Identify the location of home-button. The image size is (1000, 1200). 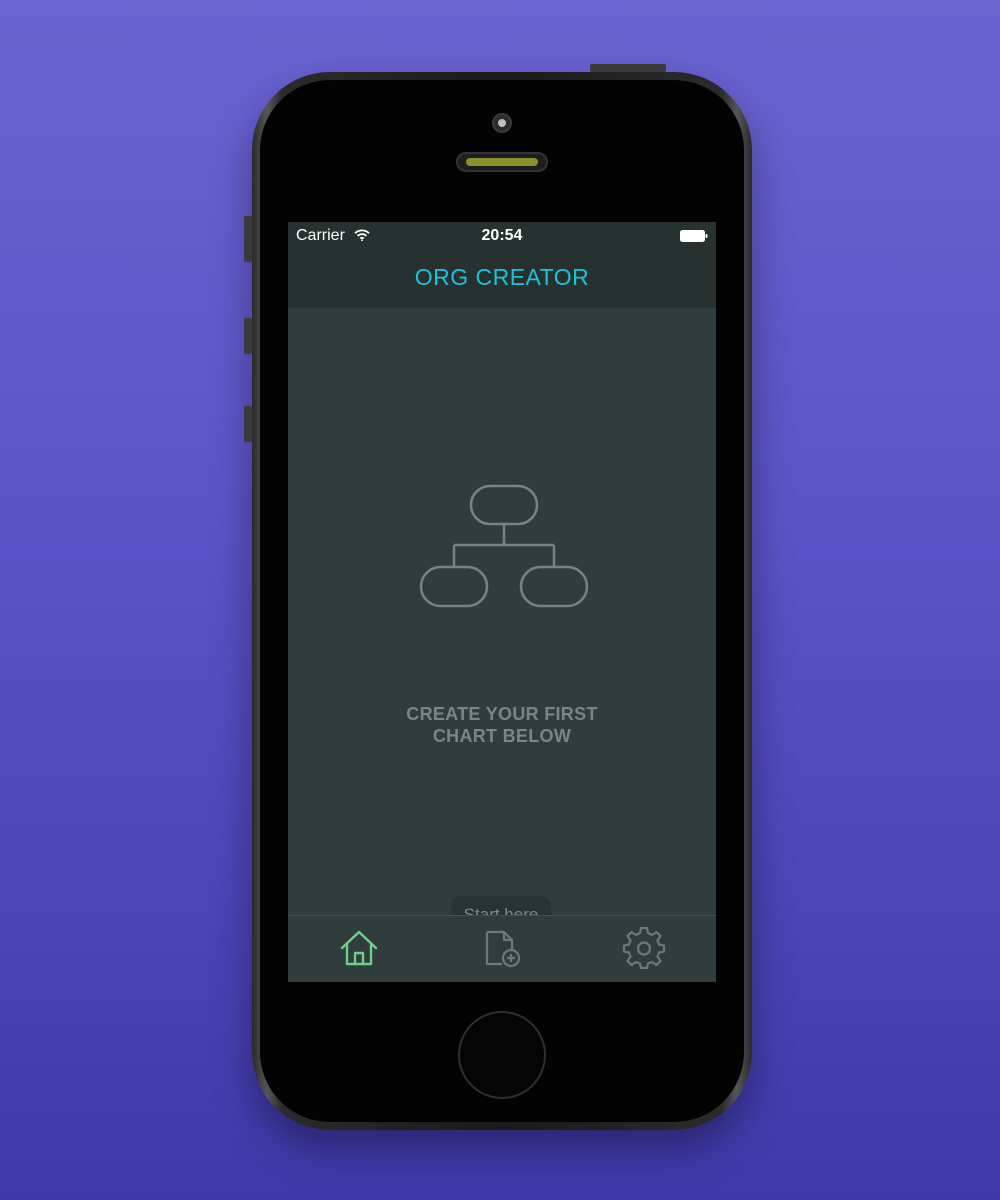
(502, 1055).